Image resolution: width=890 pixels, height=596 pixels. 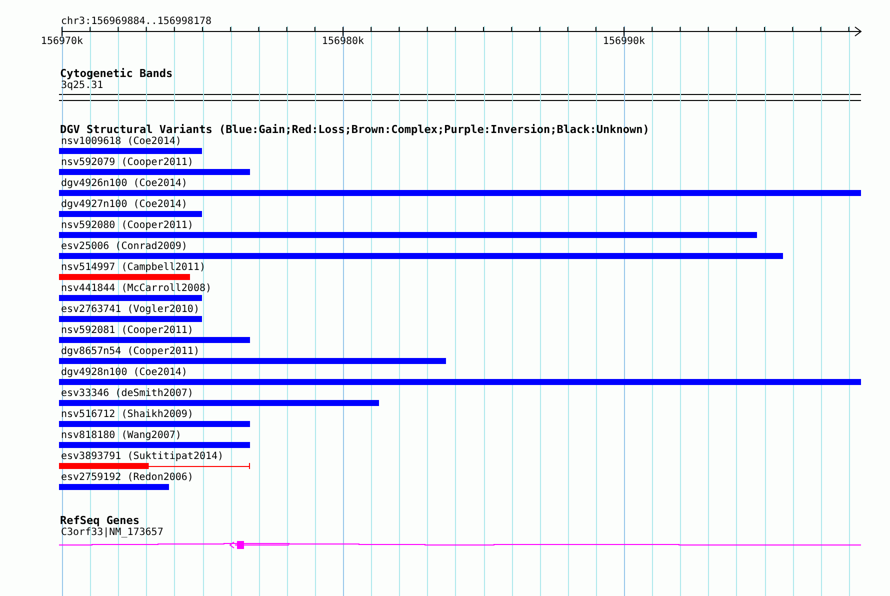 What do you see at coordinates (124, 247) in the screenshot?
I see `variant-label: esv25006 (Conrad2009)` at bounding box center [124, 247].